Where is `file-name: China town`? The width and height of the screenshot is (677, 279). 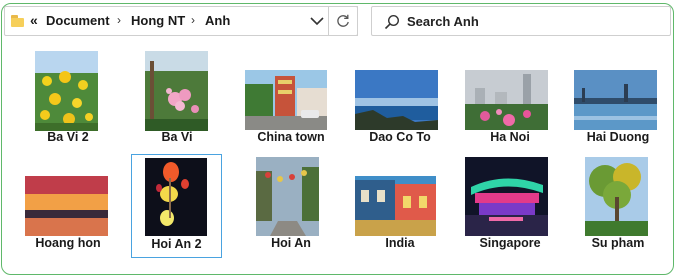 file-name: China town is located at coordinates (291, 137).